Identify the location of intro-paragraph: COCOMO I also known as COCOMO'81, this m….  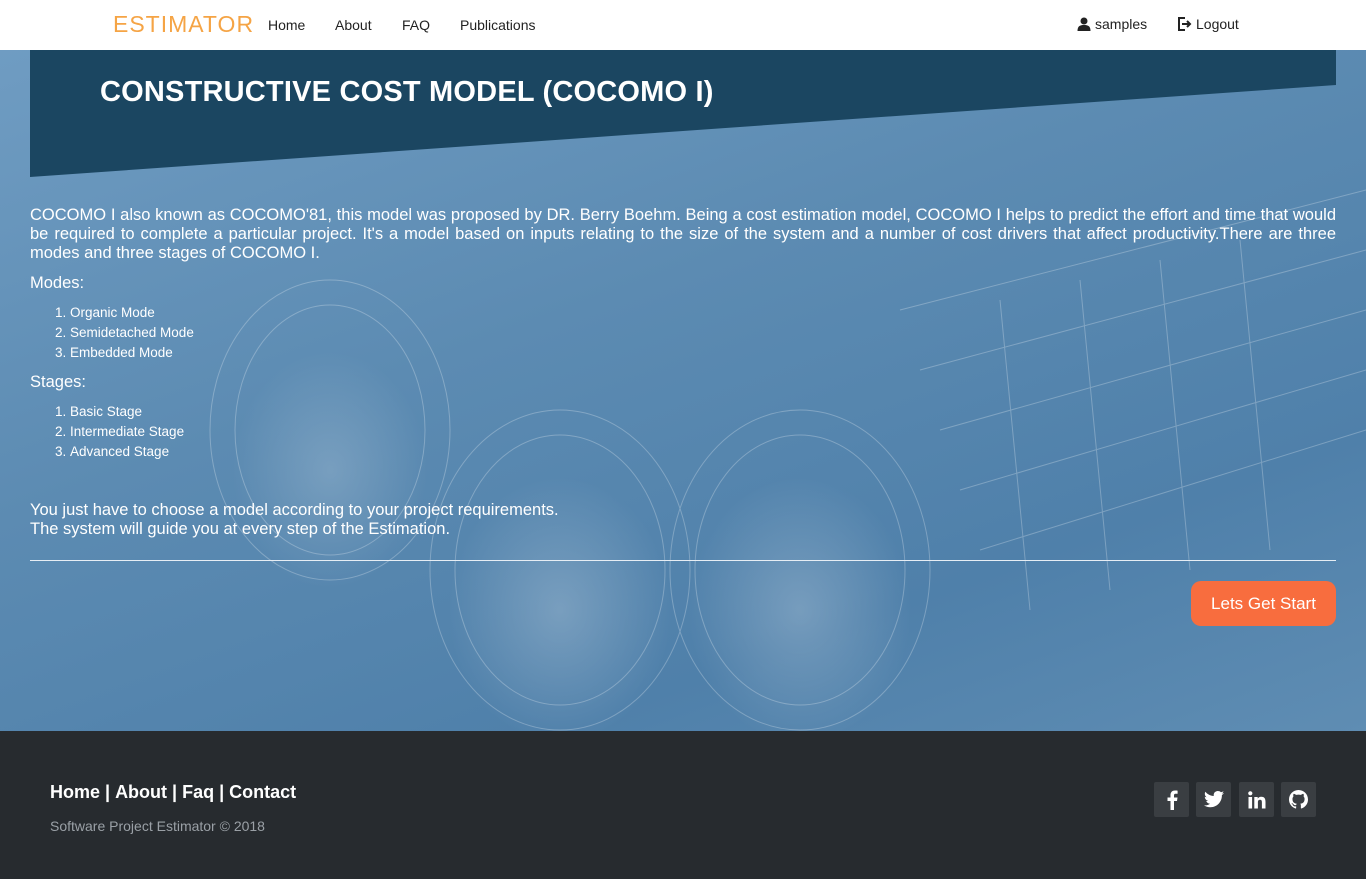
(683, 234).